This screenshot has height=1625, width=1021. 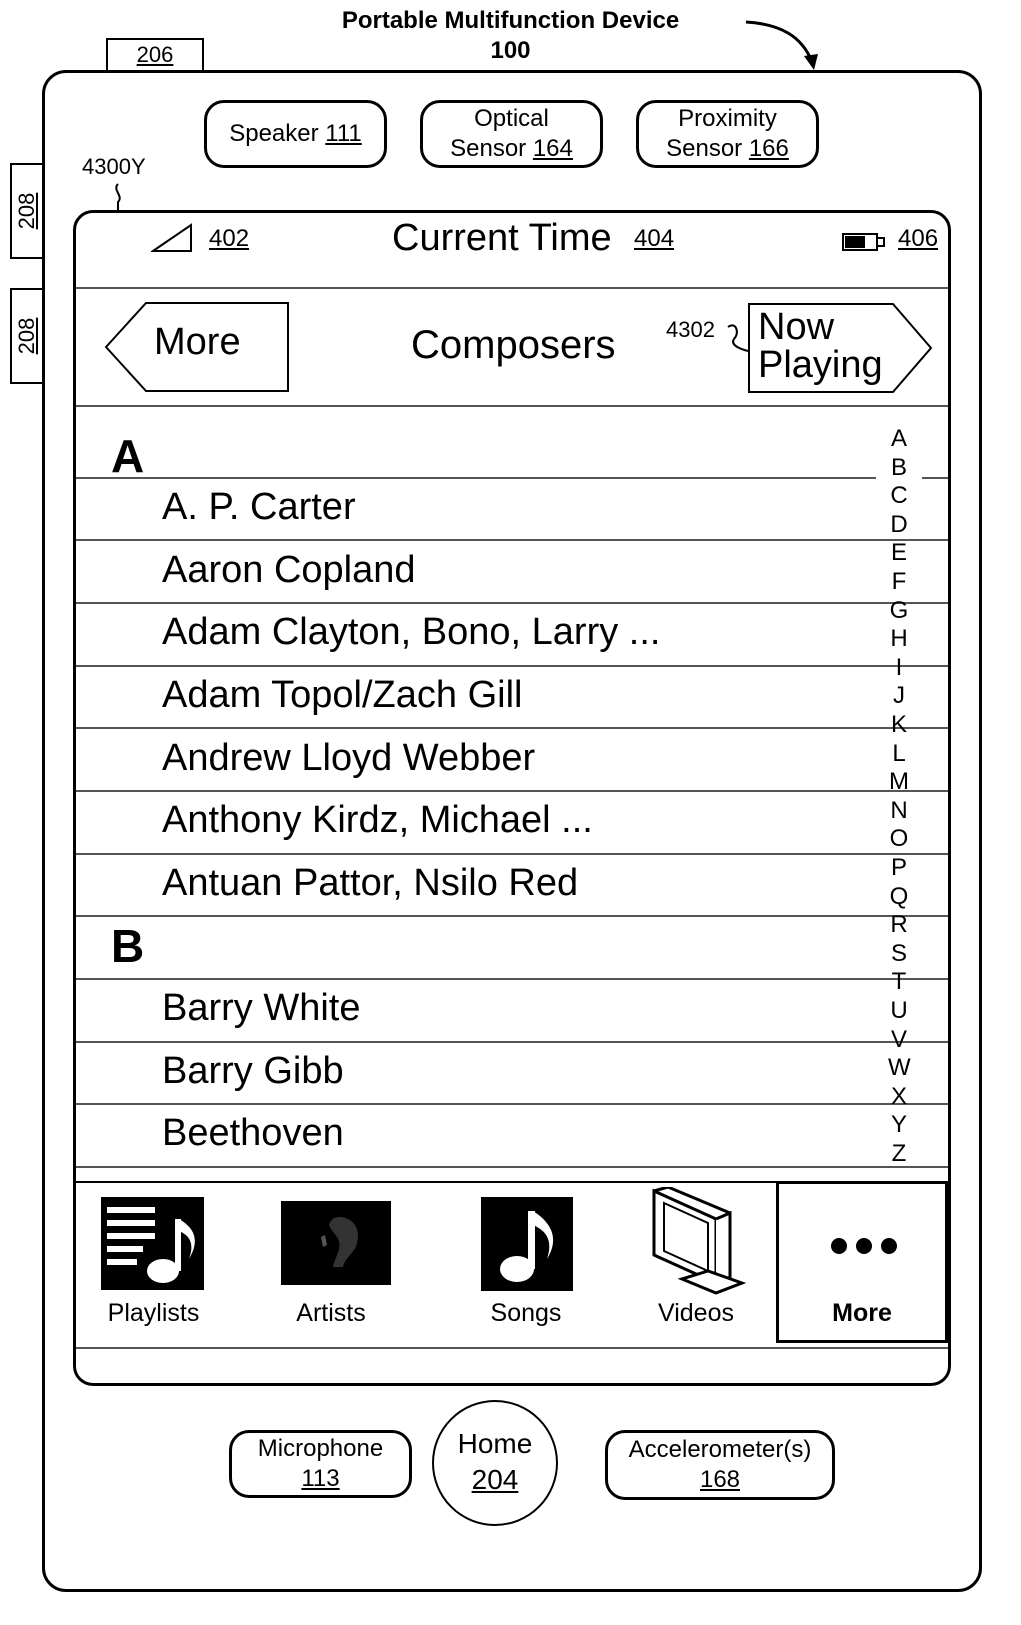 What do you see at coordinates (820, 365) in the screenshot?
I see `now-playing-label-2: Playing` at bounding box center [820, 365].